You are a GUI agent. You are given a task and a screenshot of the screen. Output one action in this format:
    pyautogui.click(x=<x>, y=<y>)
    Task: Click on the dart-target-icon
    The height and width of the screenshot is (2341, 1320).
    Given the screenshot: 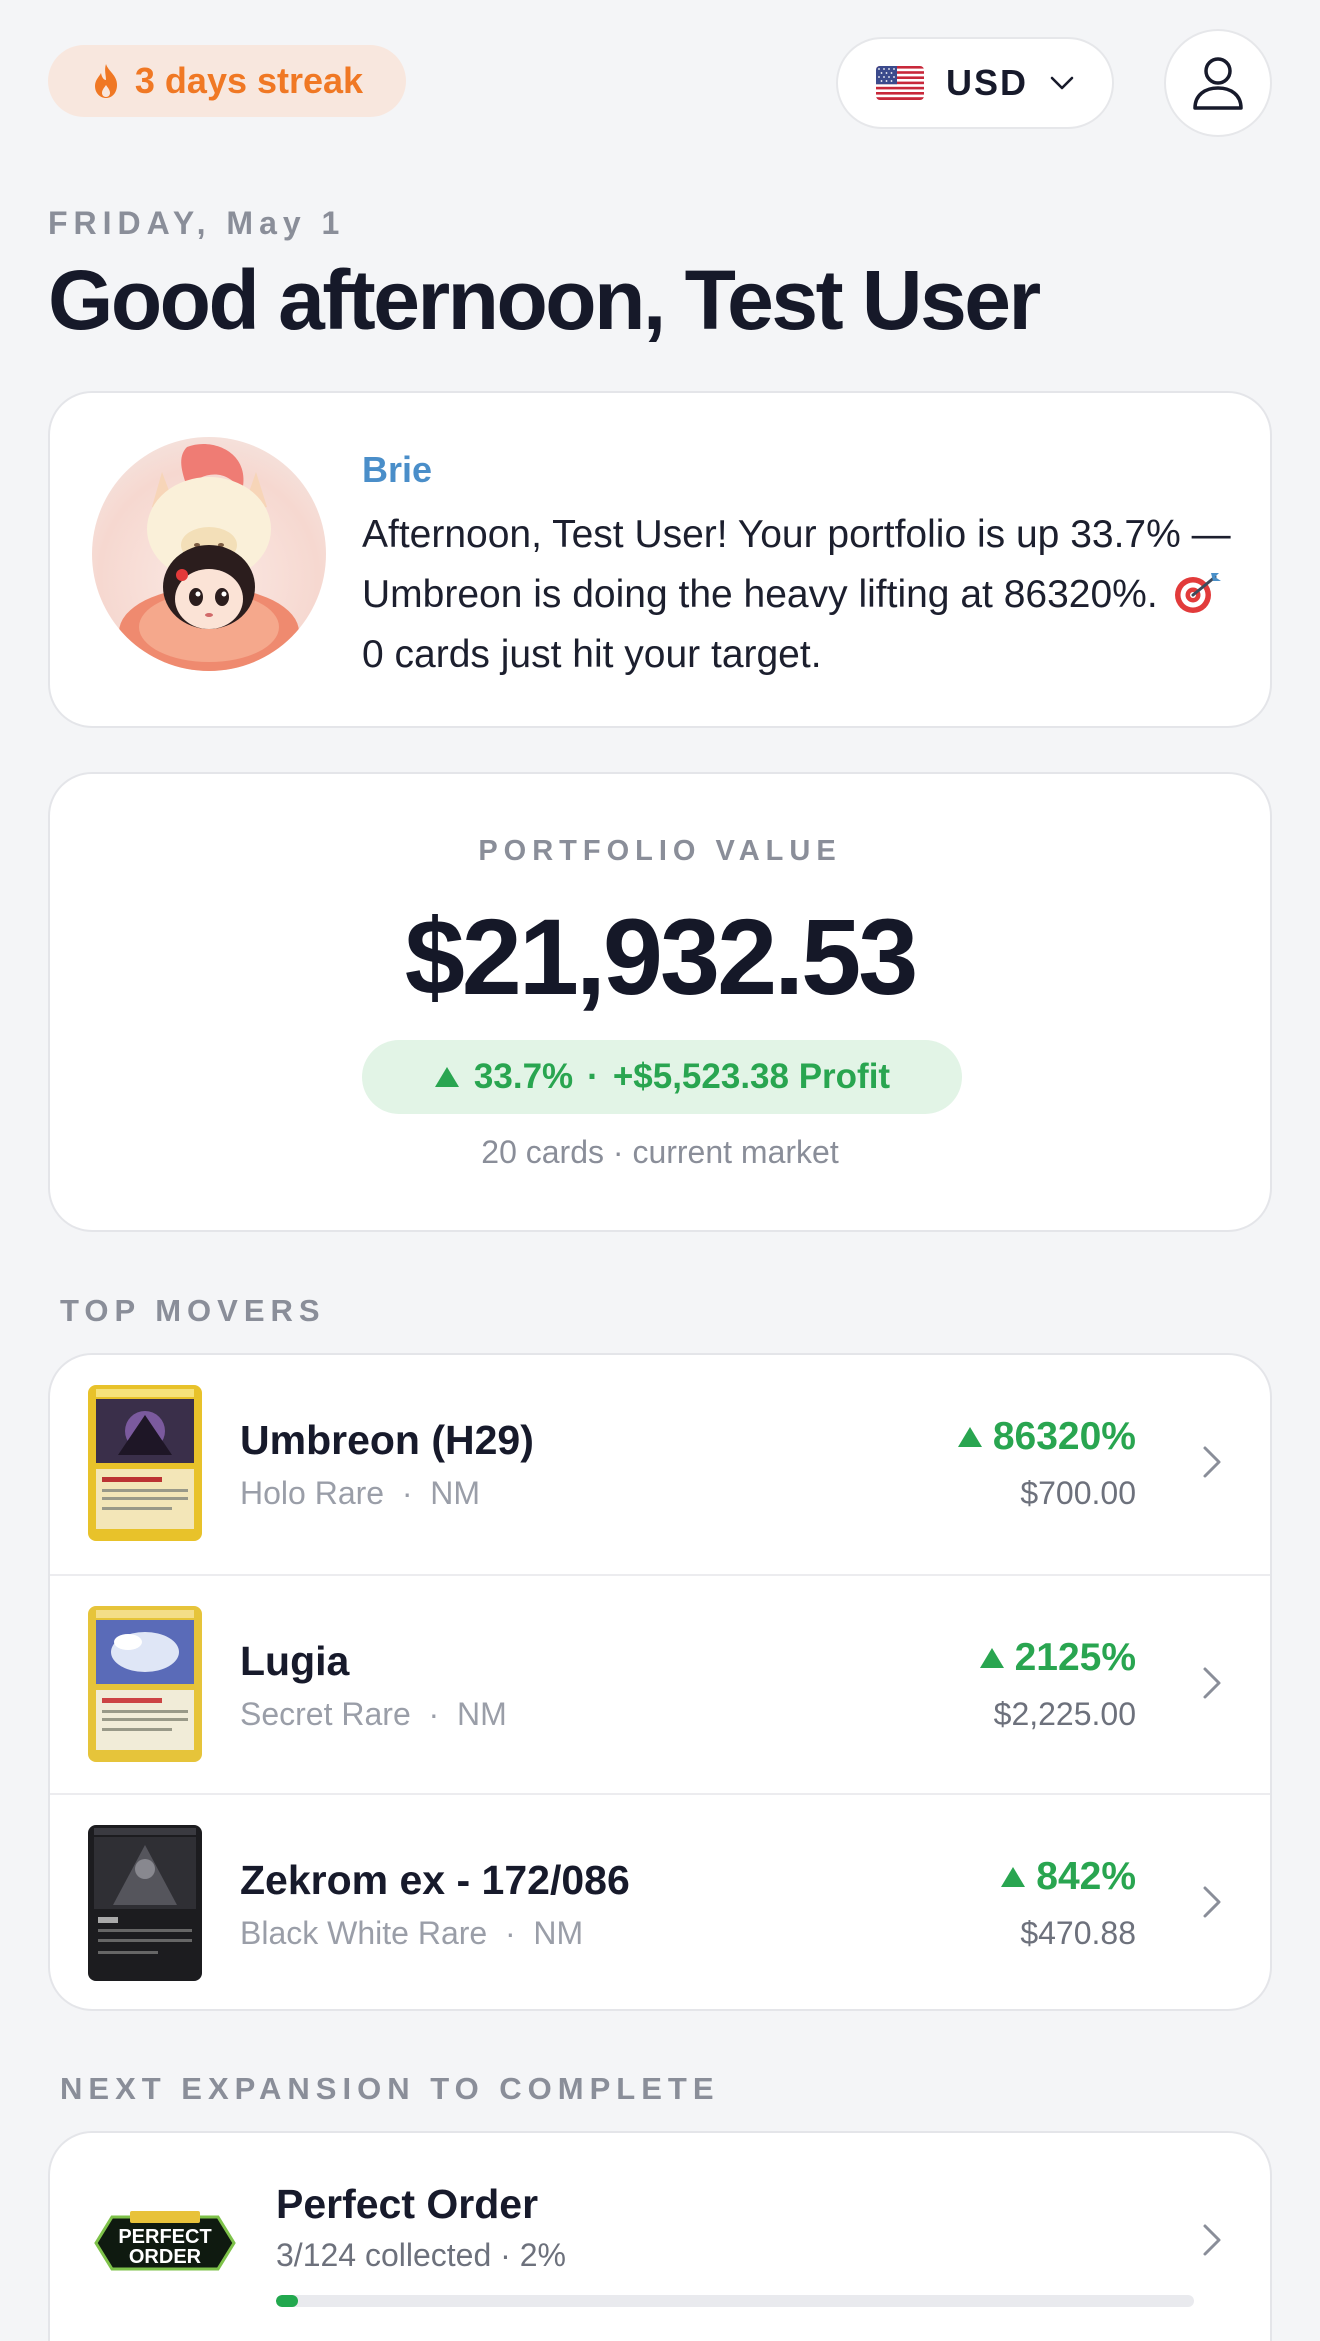 What is the action you would take?
    pyautogui.click(x=1197, y=593)
    